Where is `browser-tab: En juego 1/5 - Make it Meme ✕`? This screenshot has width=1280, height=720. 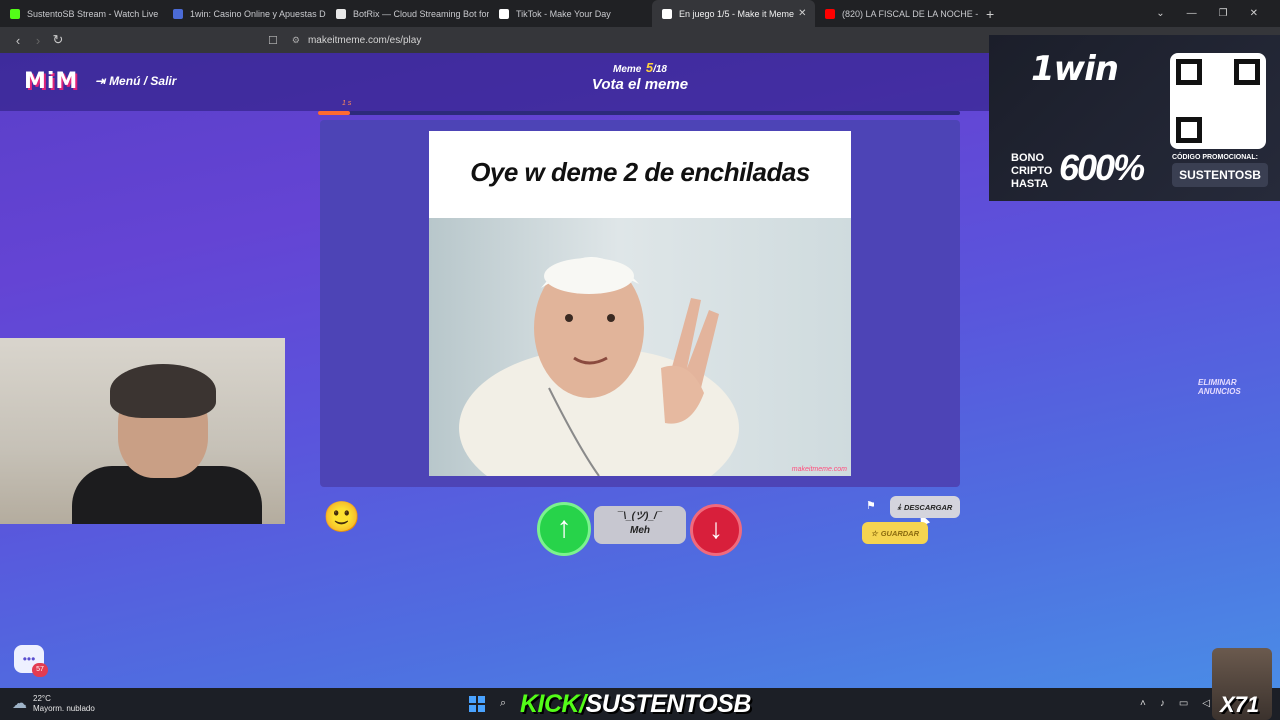
browser-tab: En juego 1/5 - Make it Meme ✕ is located at coordinates (733, 13).